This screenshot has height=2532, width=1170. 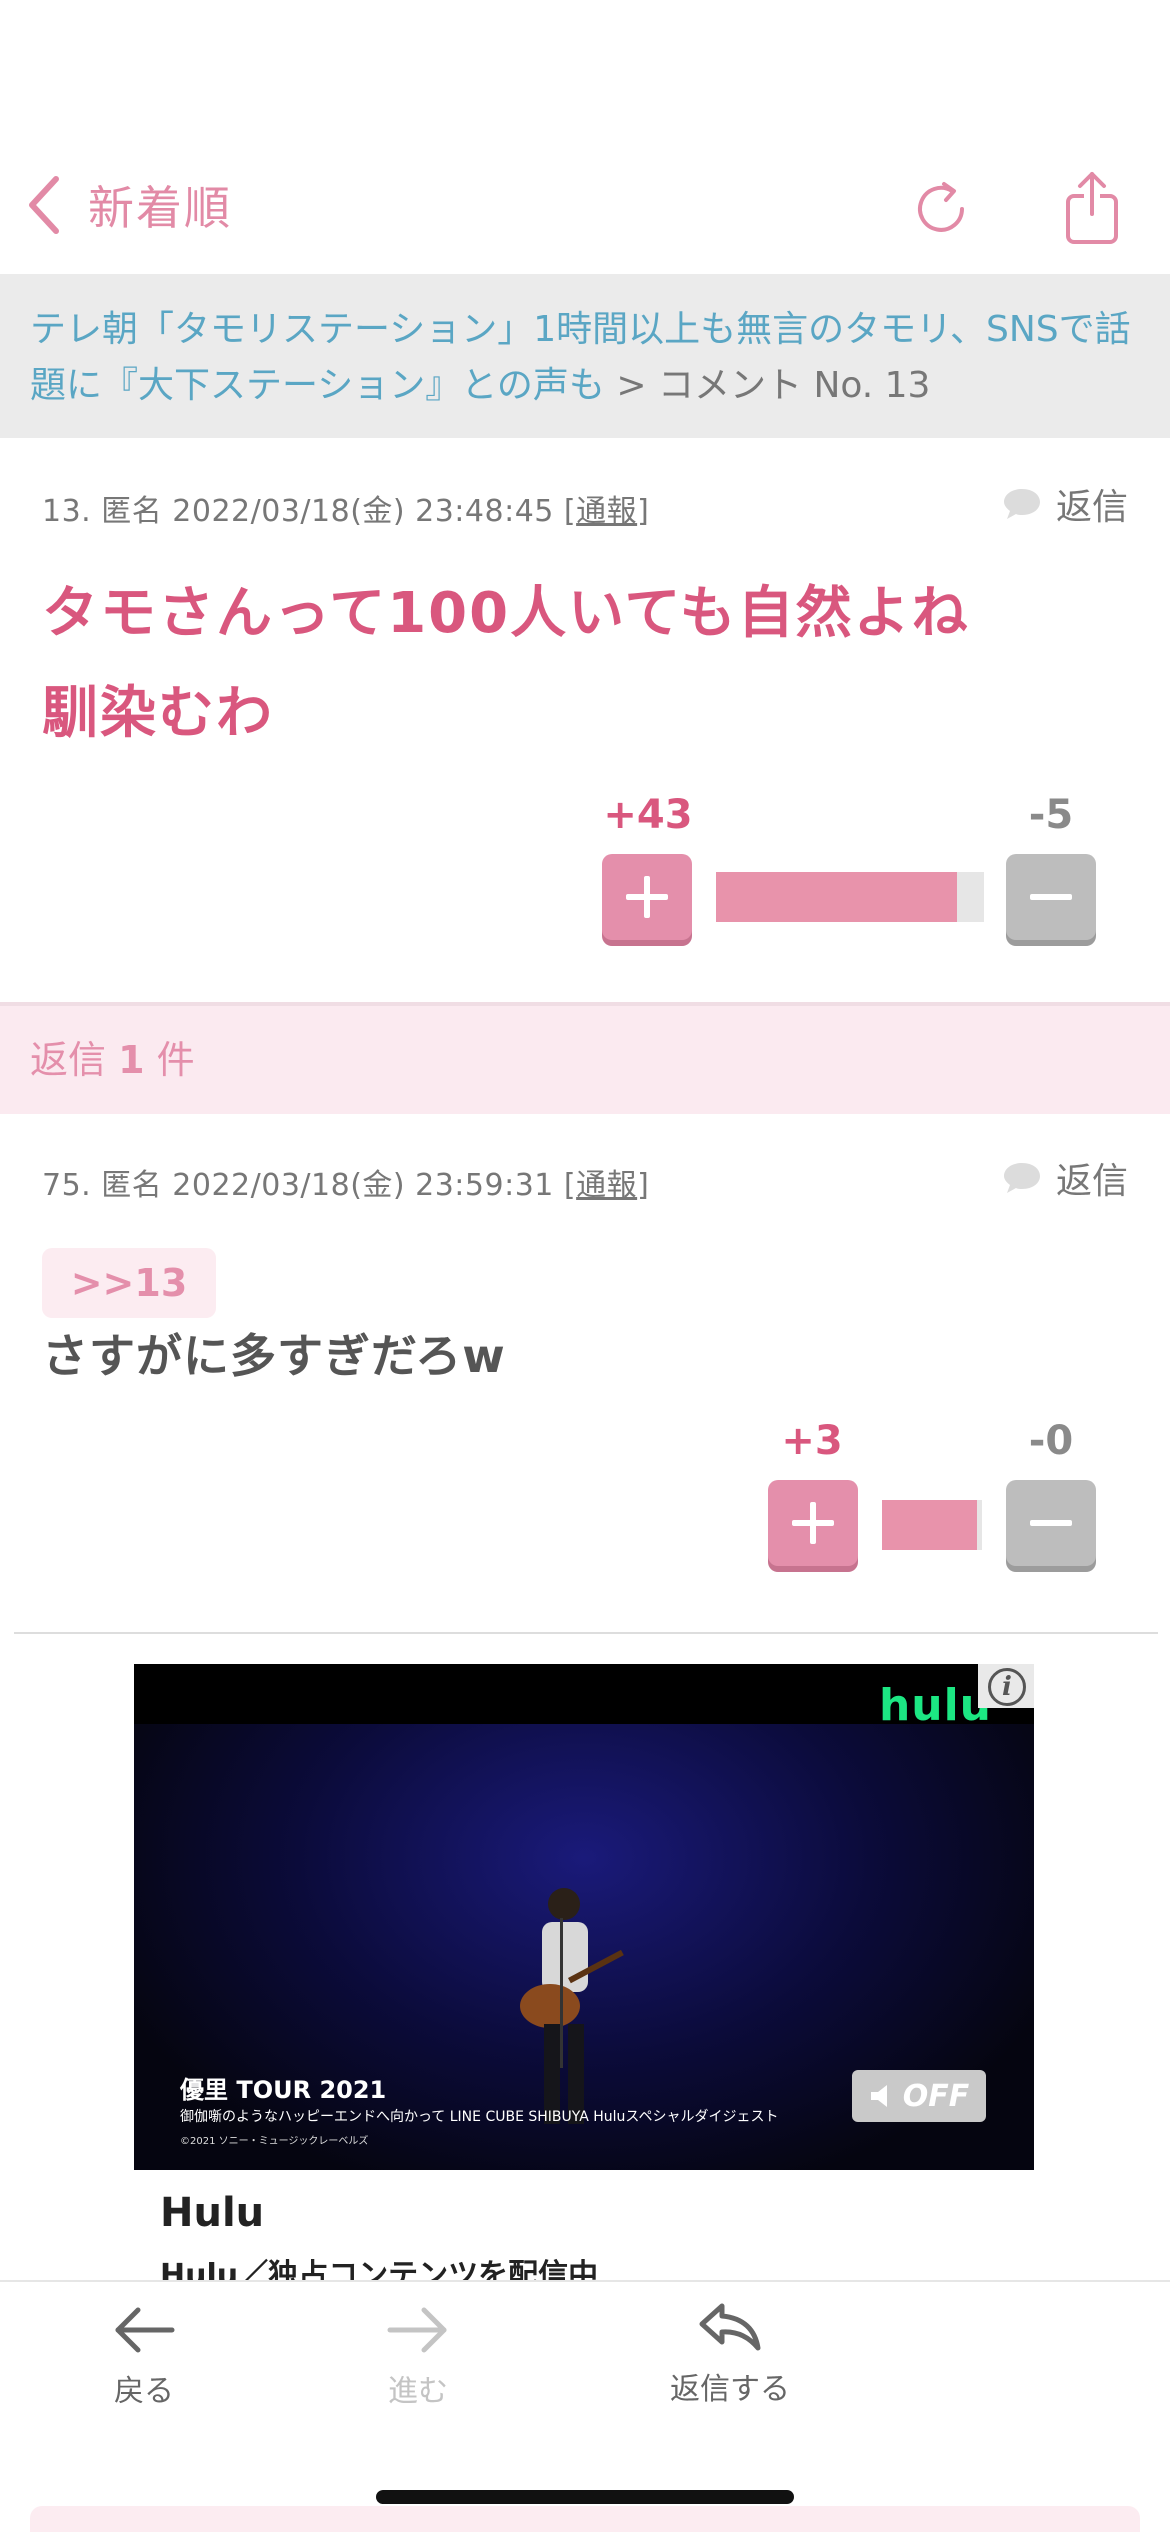 What do you see at coordinates (730, 2327) in the screenshot?
I see `reply-arrow-icon` at bounding box center [730, 2327].